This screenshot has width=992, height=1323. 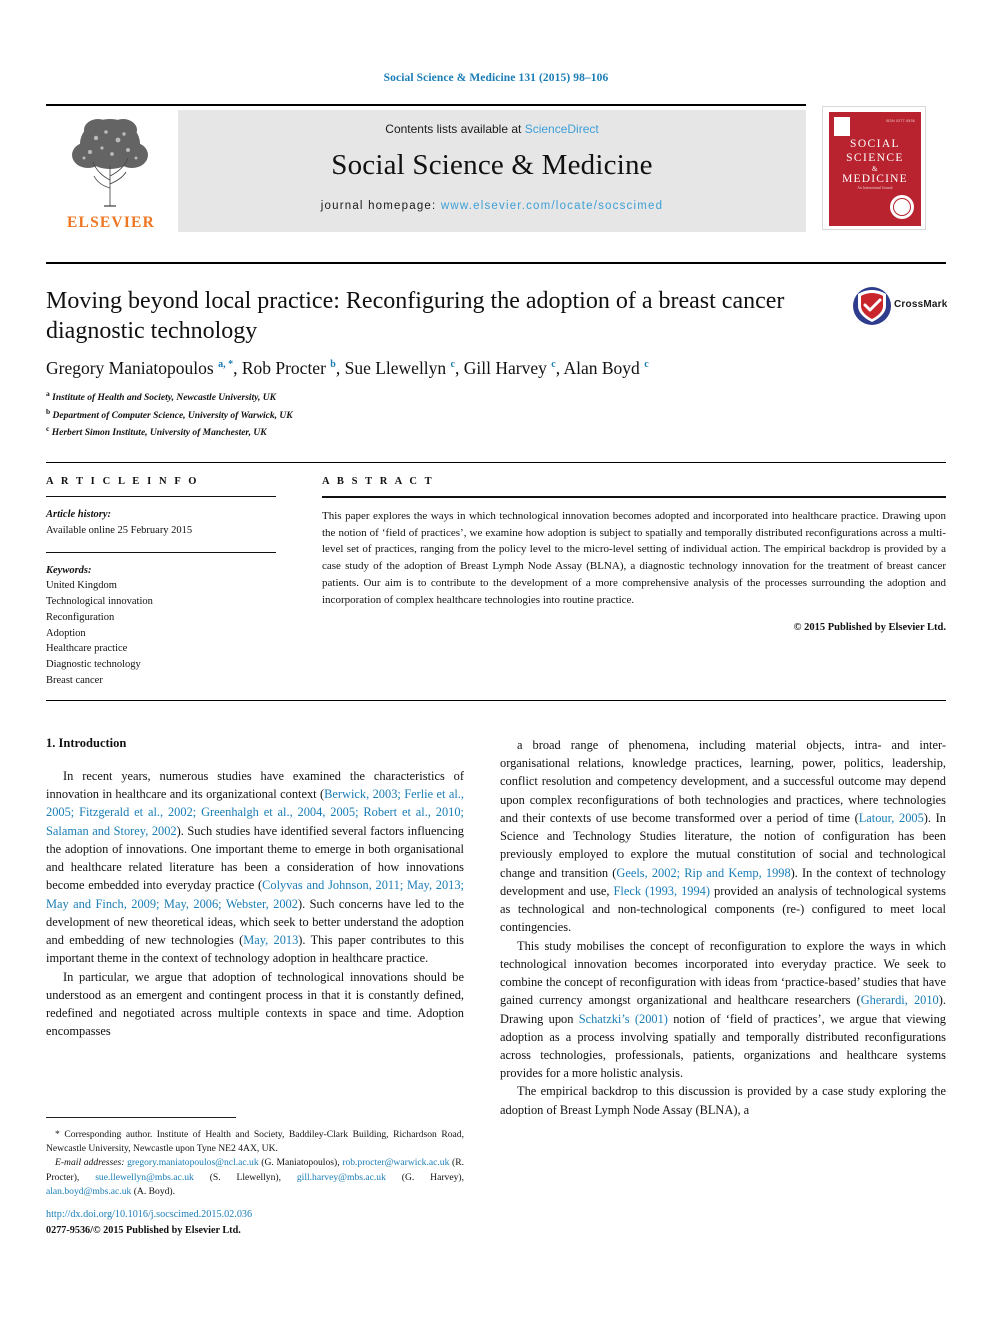 I want to click on abstract-heading: A B S T R A C T, so click(x=378, y=481).